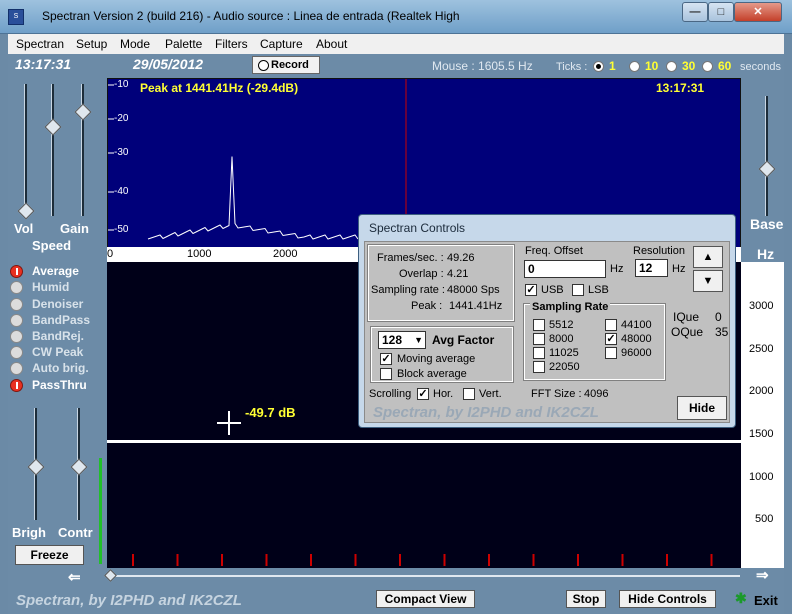 Image resolution: width=792 pixels, height=614 pixels. Describe the element at coordinates (427, 306) in the screenshot. I see `peak-label: Peak :` at that location.